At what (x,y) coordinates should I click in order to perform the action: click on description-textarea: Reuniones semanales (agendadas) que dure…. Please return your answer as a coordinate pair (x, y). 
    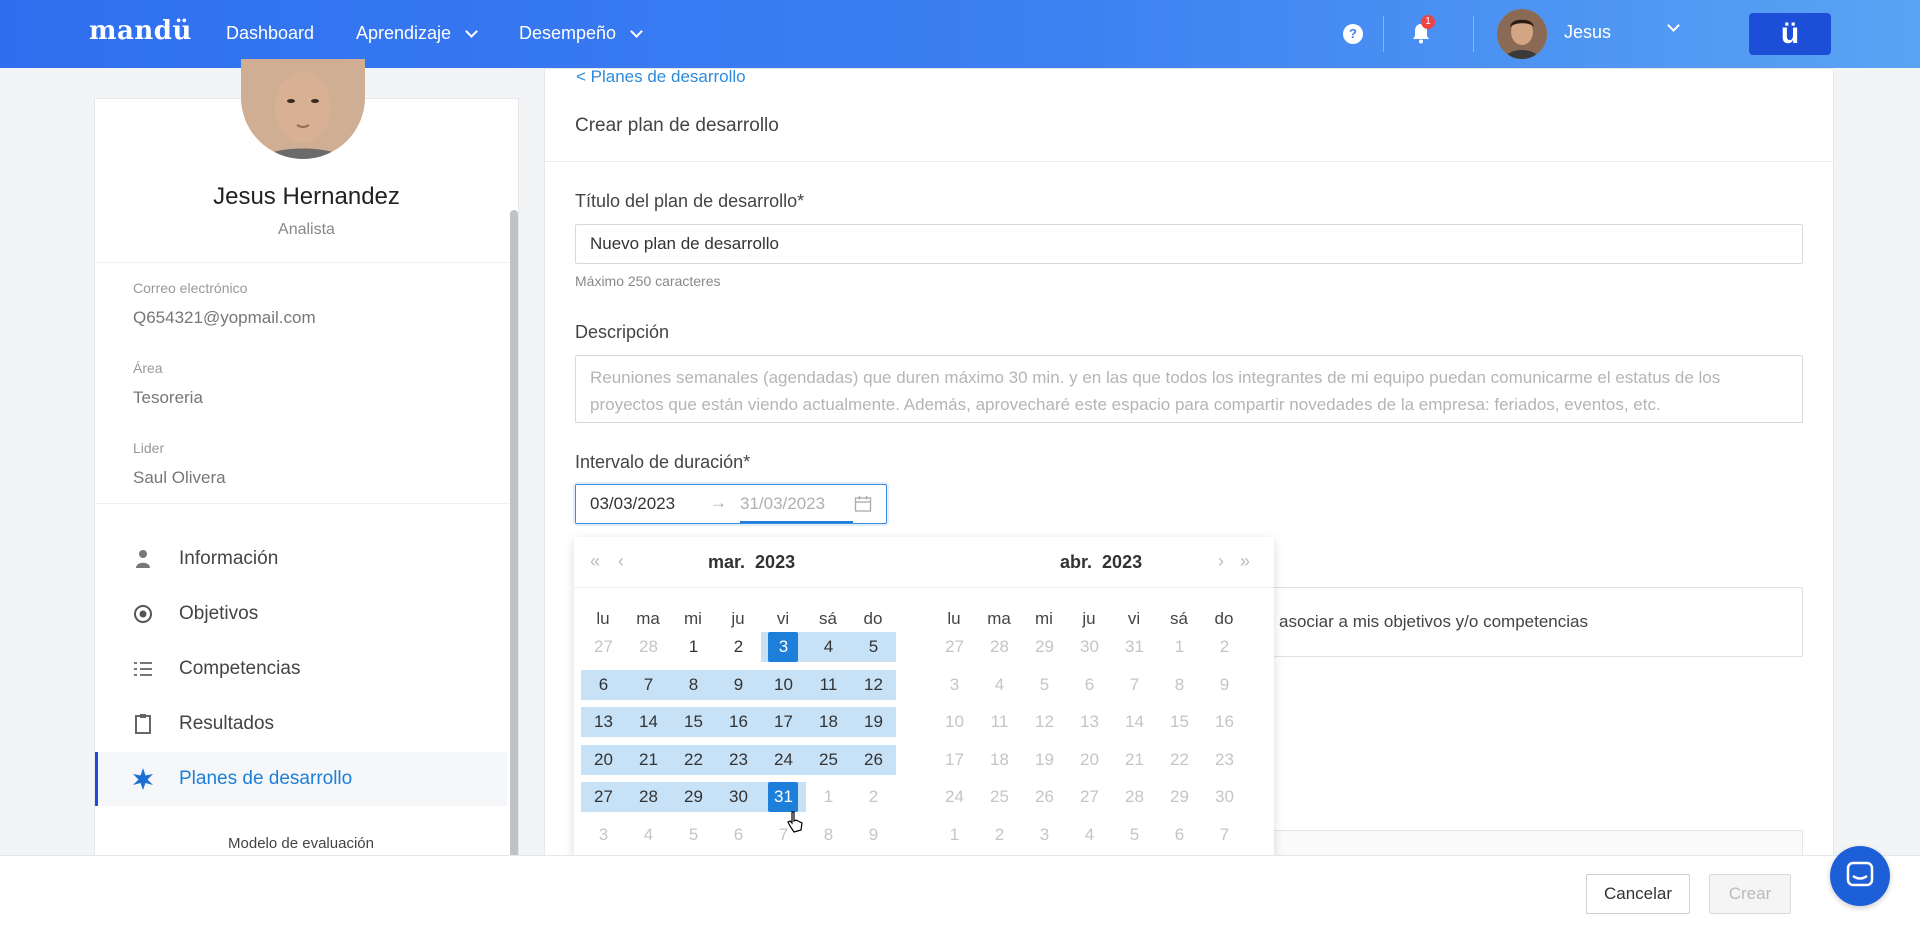
    Looking at the image, I should click on (1189, 389).